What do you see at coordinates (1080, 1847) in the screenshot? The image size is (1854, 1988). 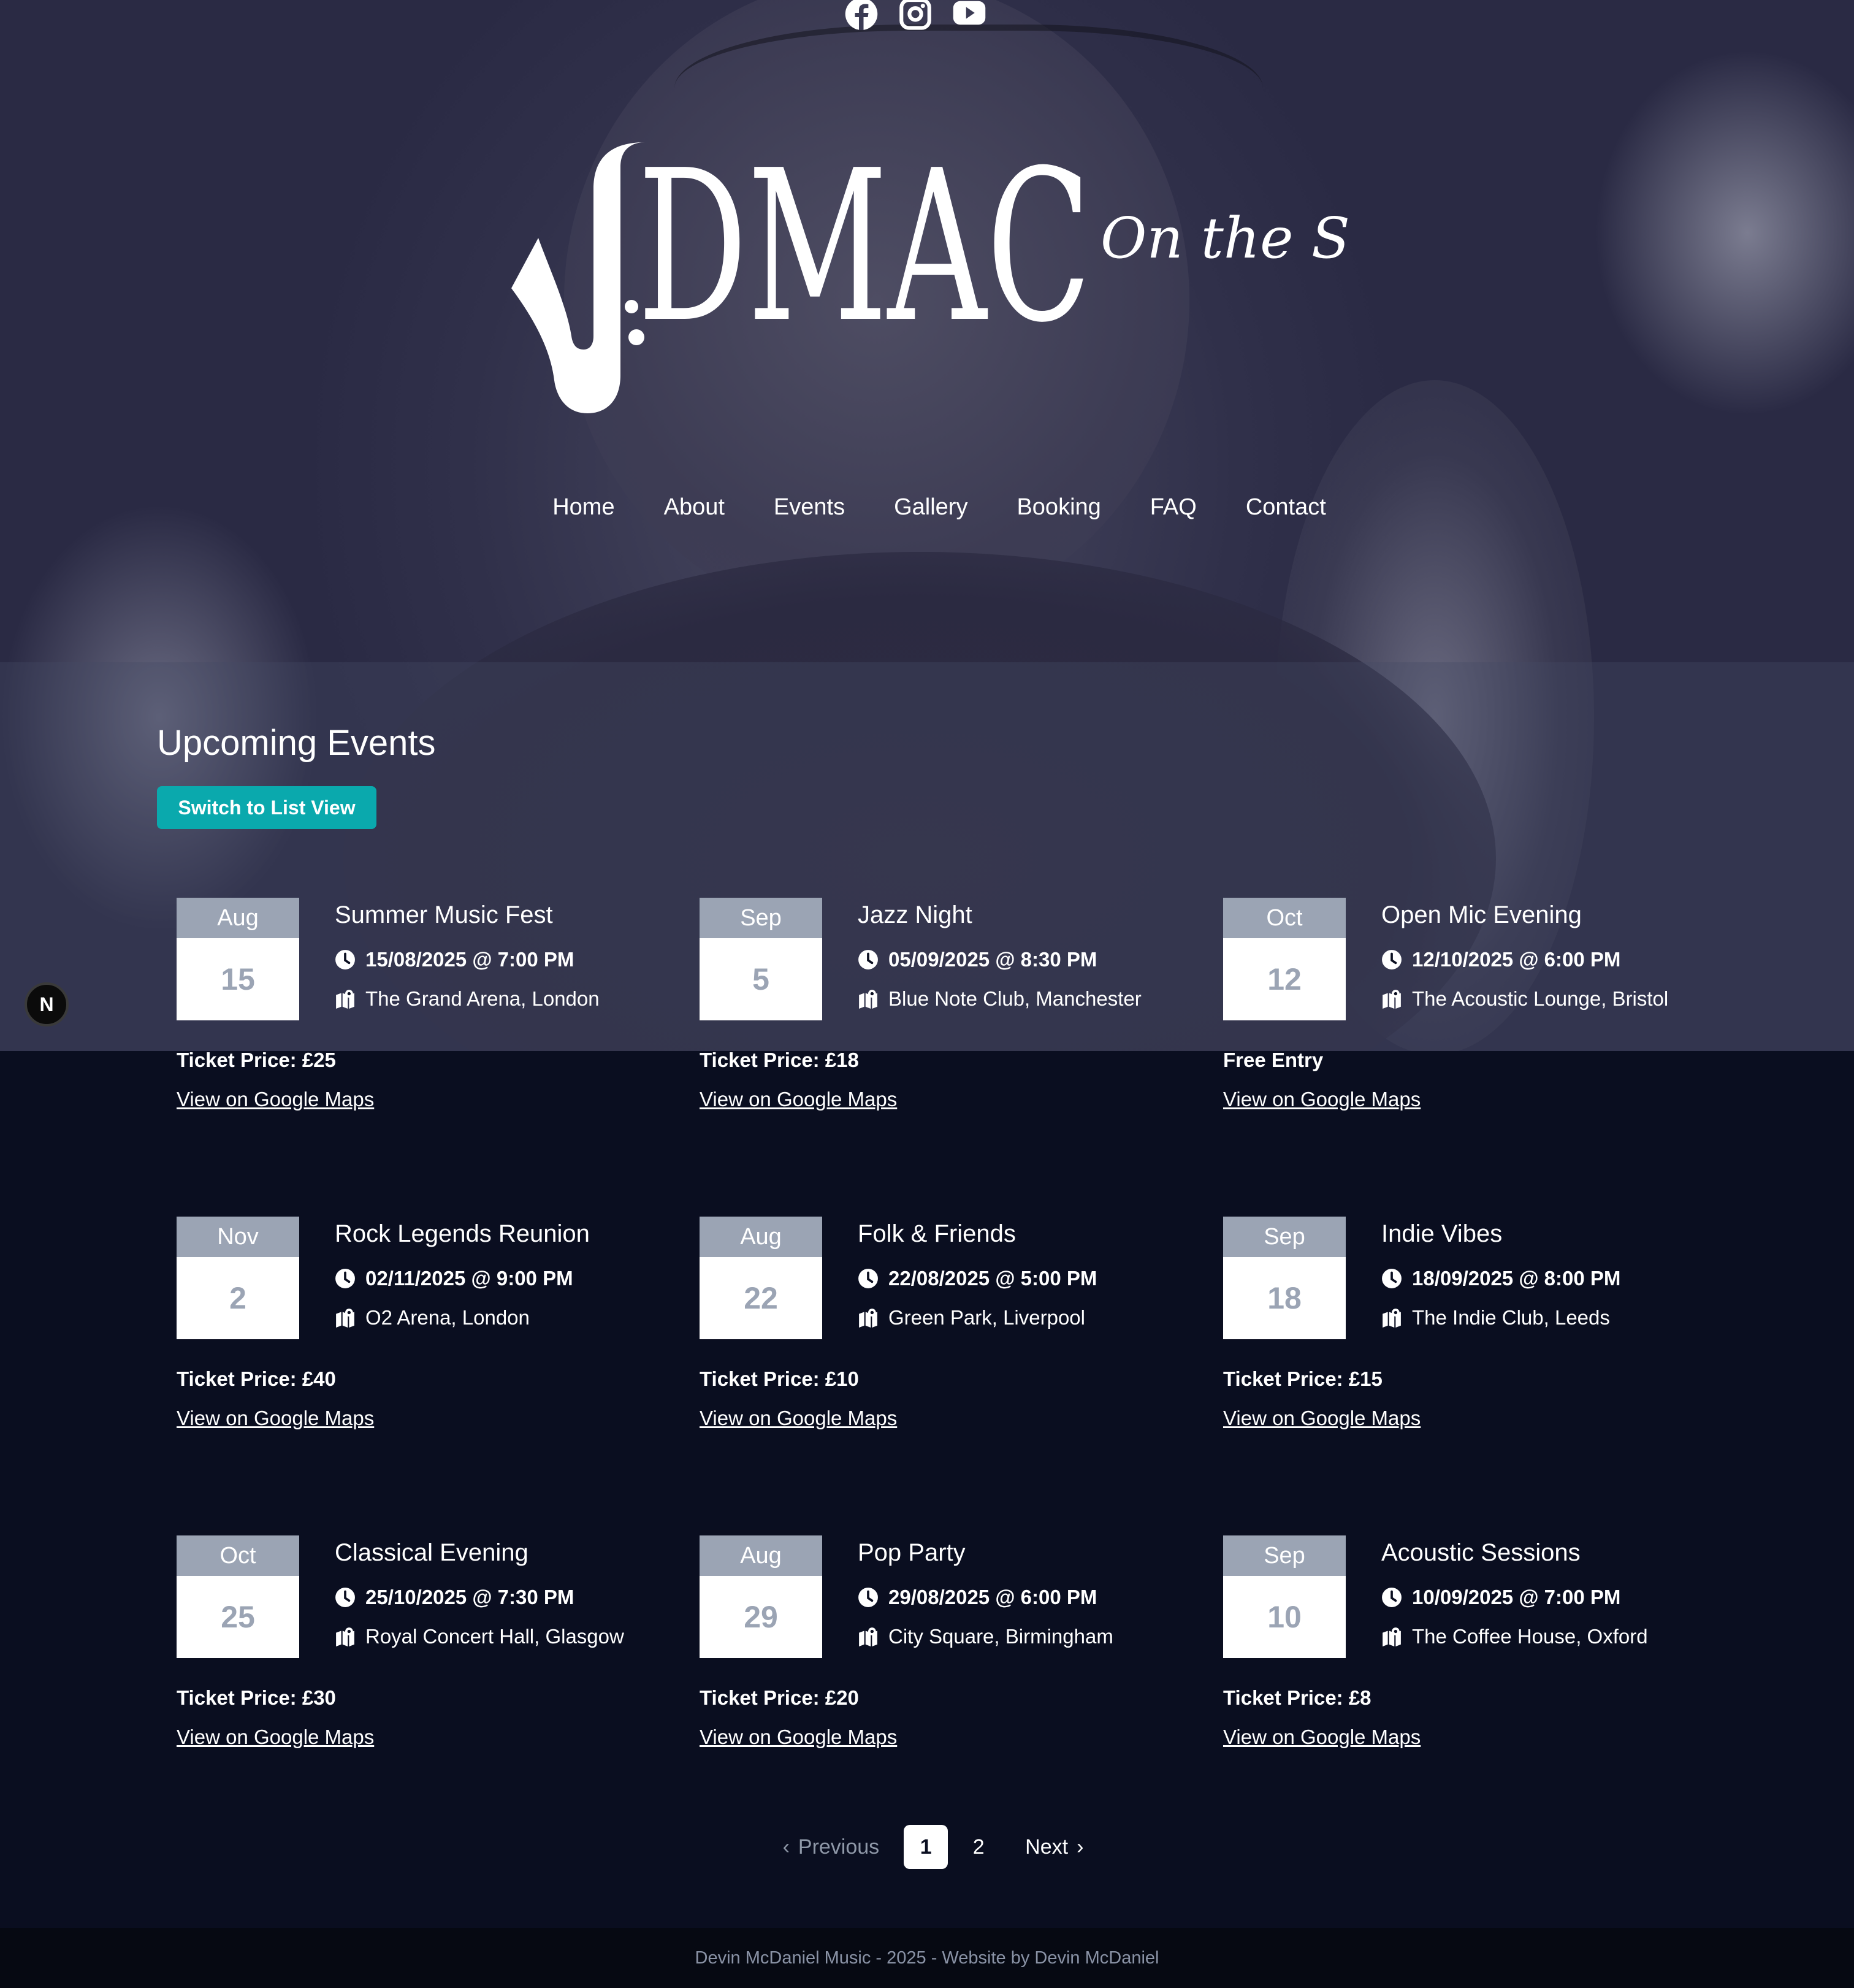 I see `chevron-right-icon: ›` at bounding box center [1080, 1847].